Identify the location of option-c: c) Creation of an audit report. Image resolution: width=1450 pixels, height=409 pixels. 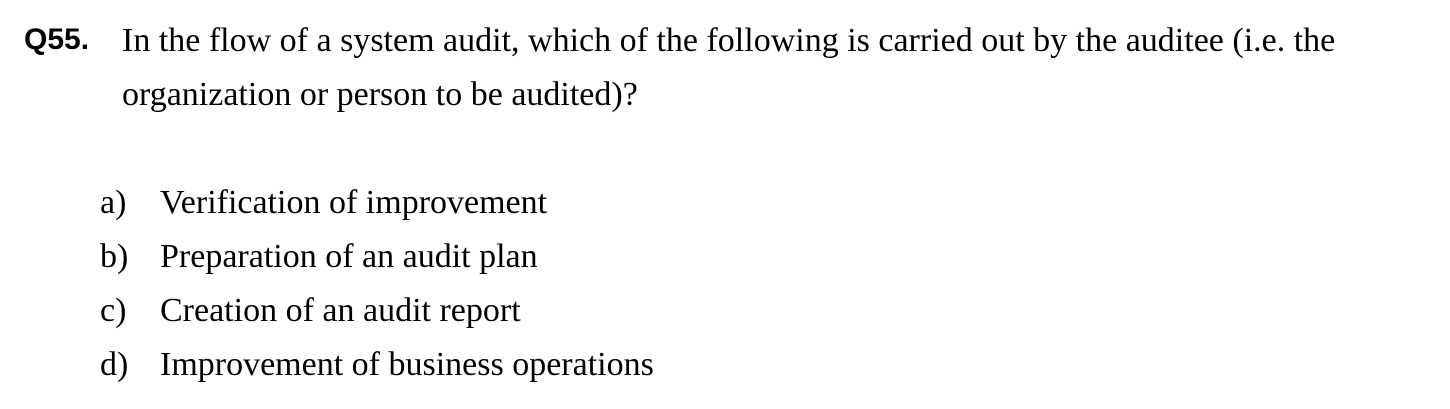
(377, 311).